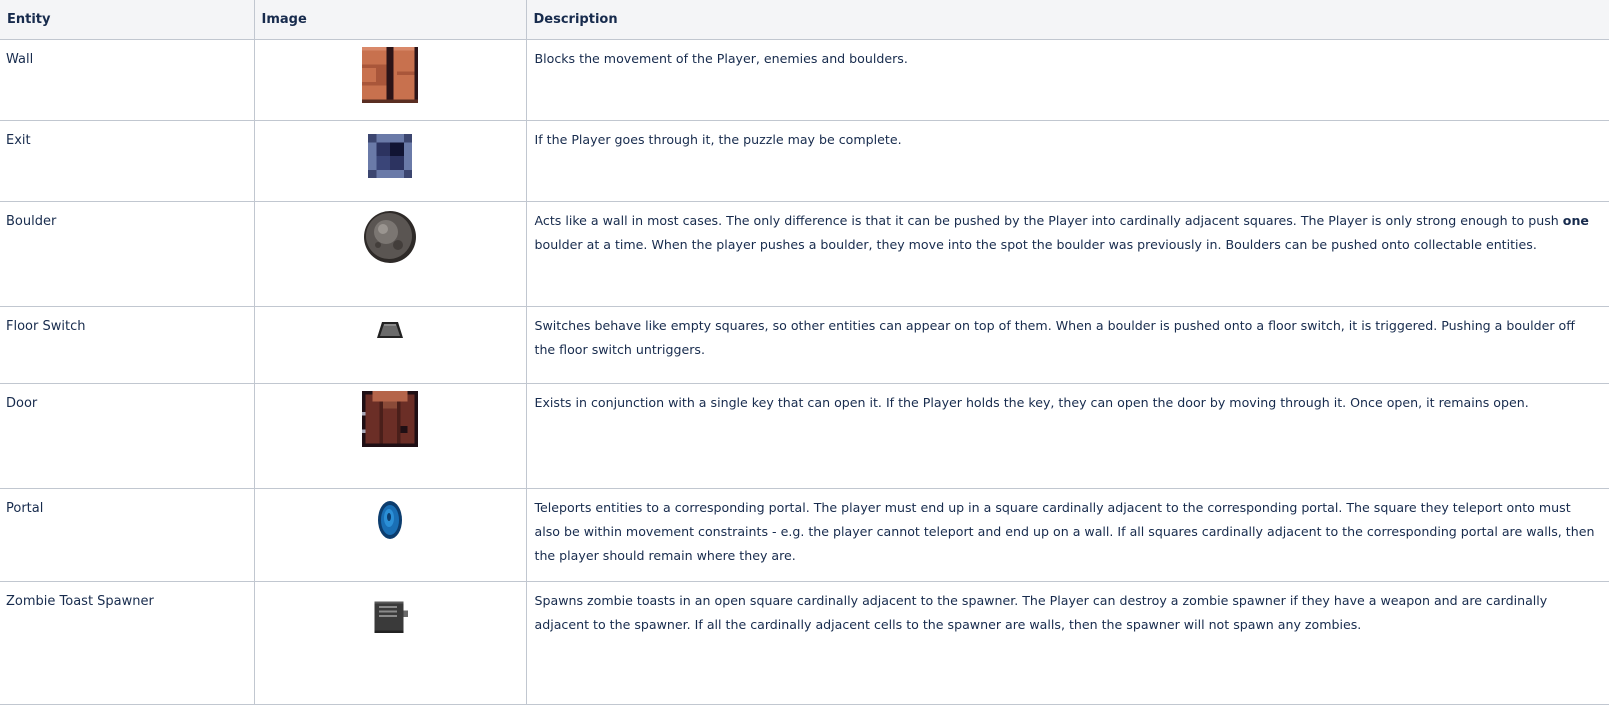 This screenshot has height=705, width=1609. I want to click on portal-icon, so click(390, 520).